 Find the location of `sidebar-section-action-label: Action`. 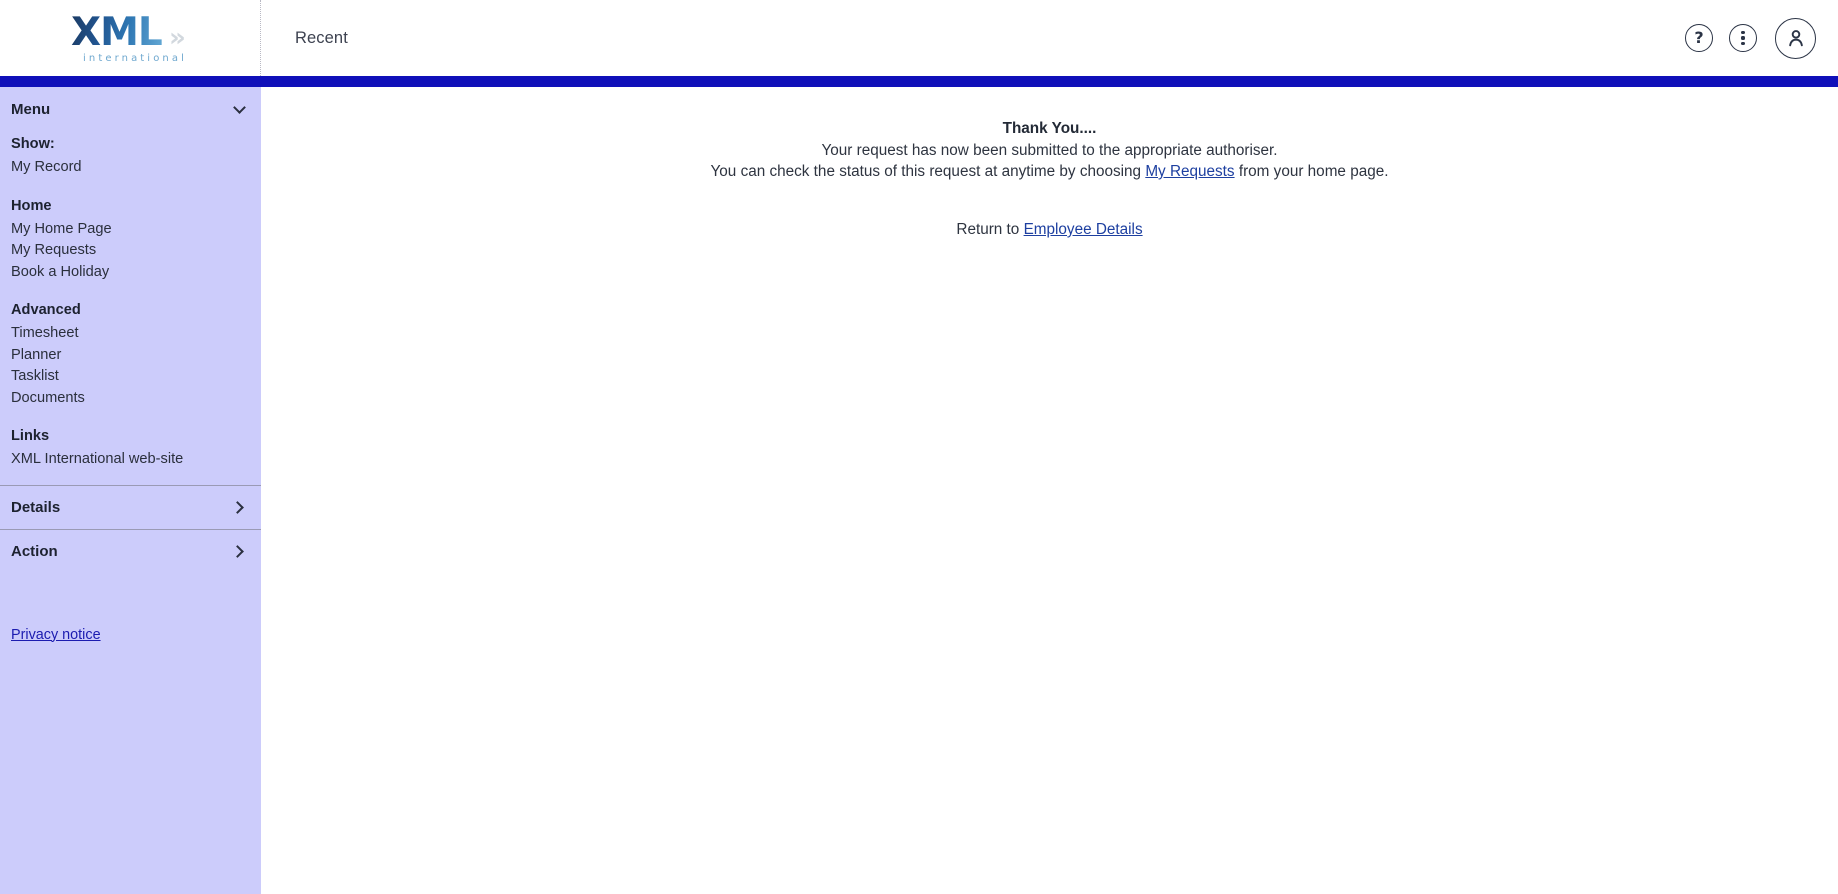

sidebar-section-action-label: Action is located at coordinates (34, 551).